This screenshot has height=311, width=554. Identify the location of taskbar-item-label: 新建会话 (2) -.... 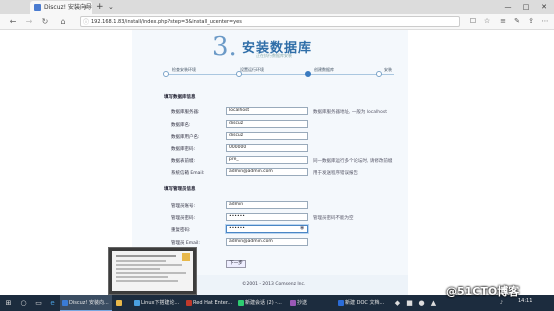
(263, 303).